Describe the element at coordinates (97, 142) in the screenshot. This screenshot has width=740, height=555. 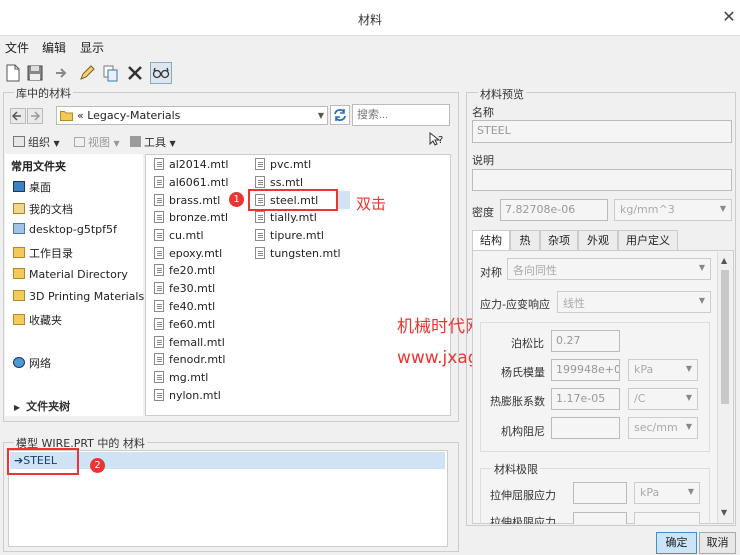
I see `views-menu: 视图 ▼` at that location.